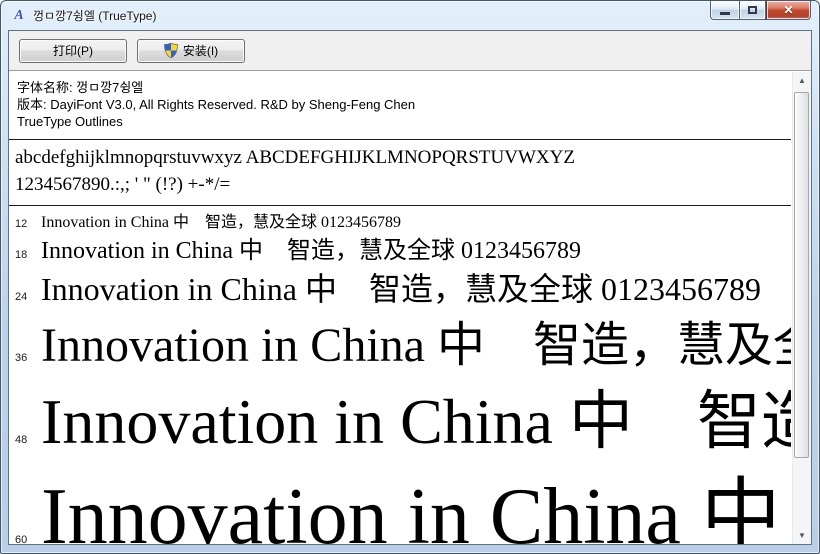 The height and width of the screenshot is (554, 820). I want to click on install-button: 安装(I), so click(191, 50).